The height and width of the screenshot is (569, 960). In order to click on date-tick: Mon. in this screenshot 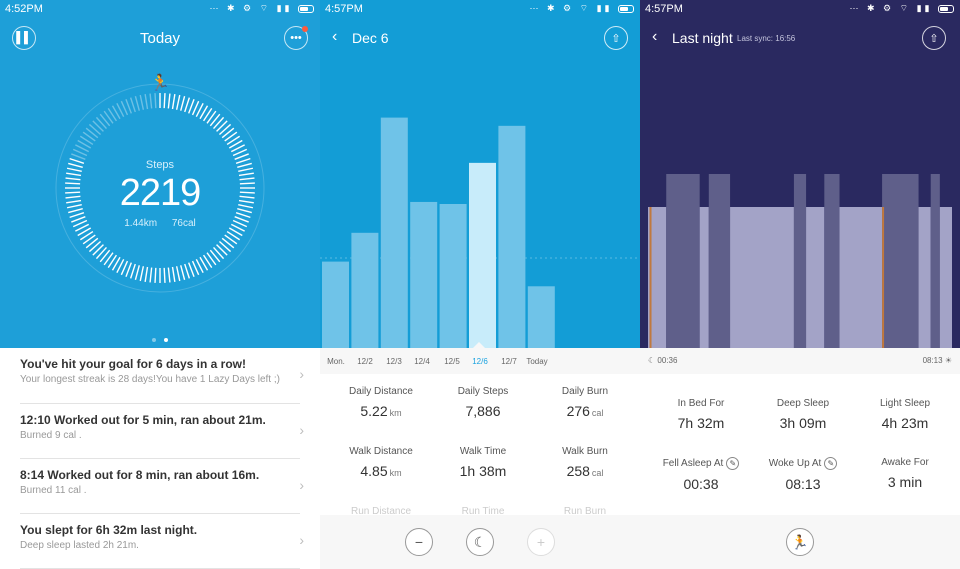, I will do `click(336, 361)`.